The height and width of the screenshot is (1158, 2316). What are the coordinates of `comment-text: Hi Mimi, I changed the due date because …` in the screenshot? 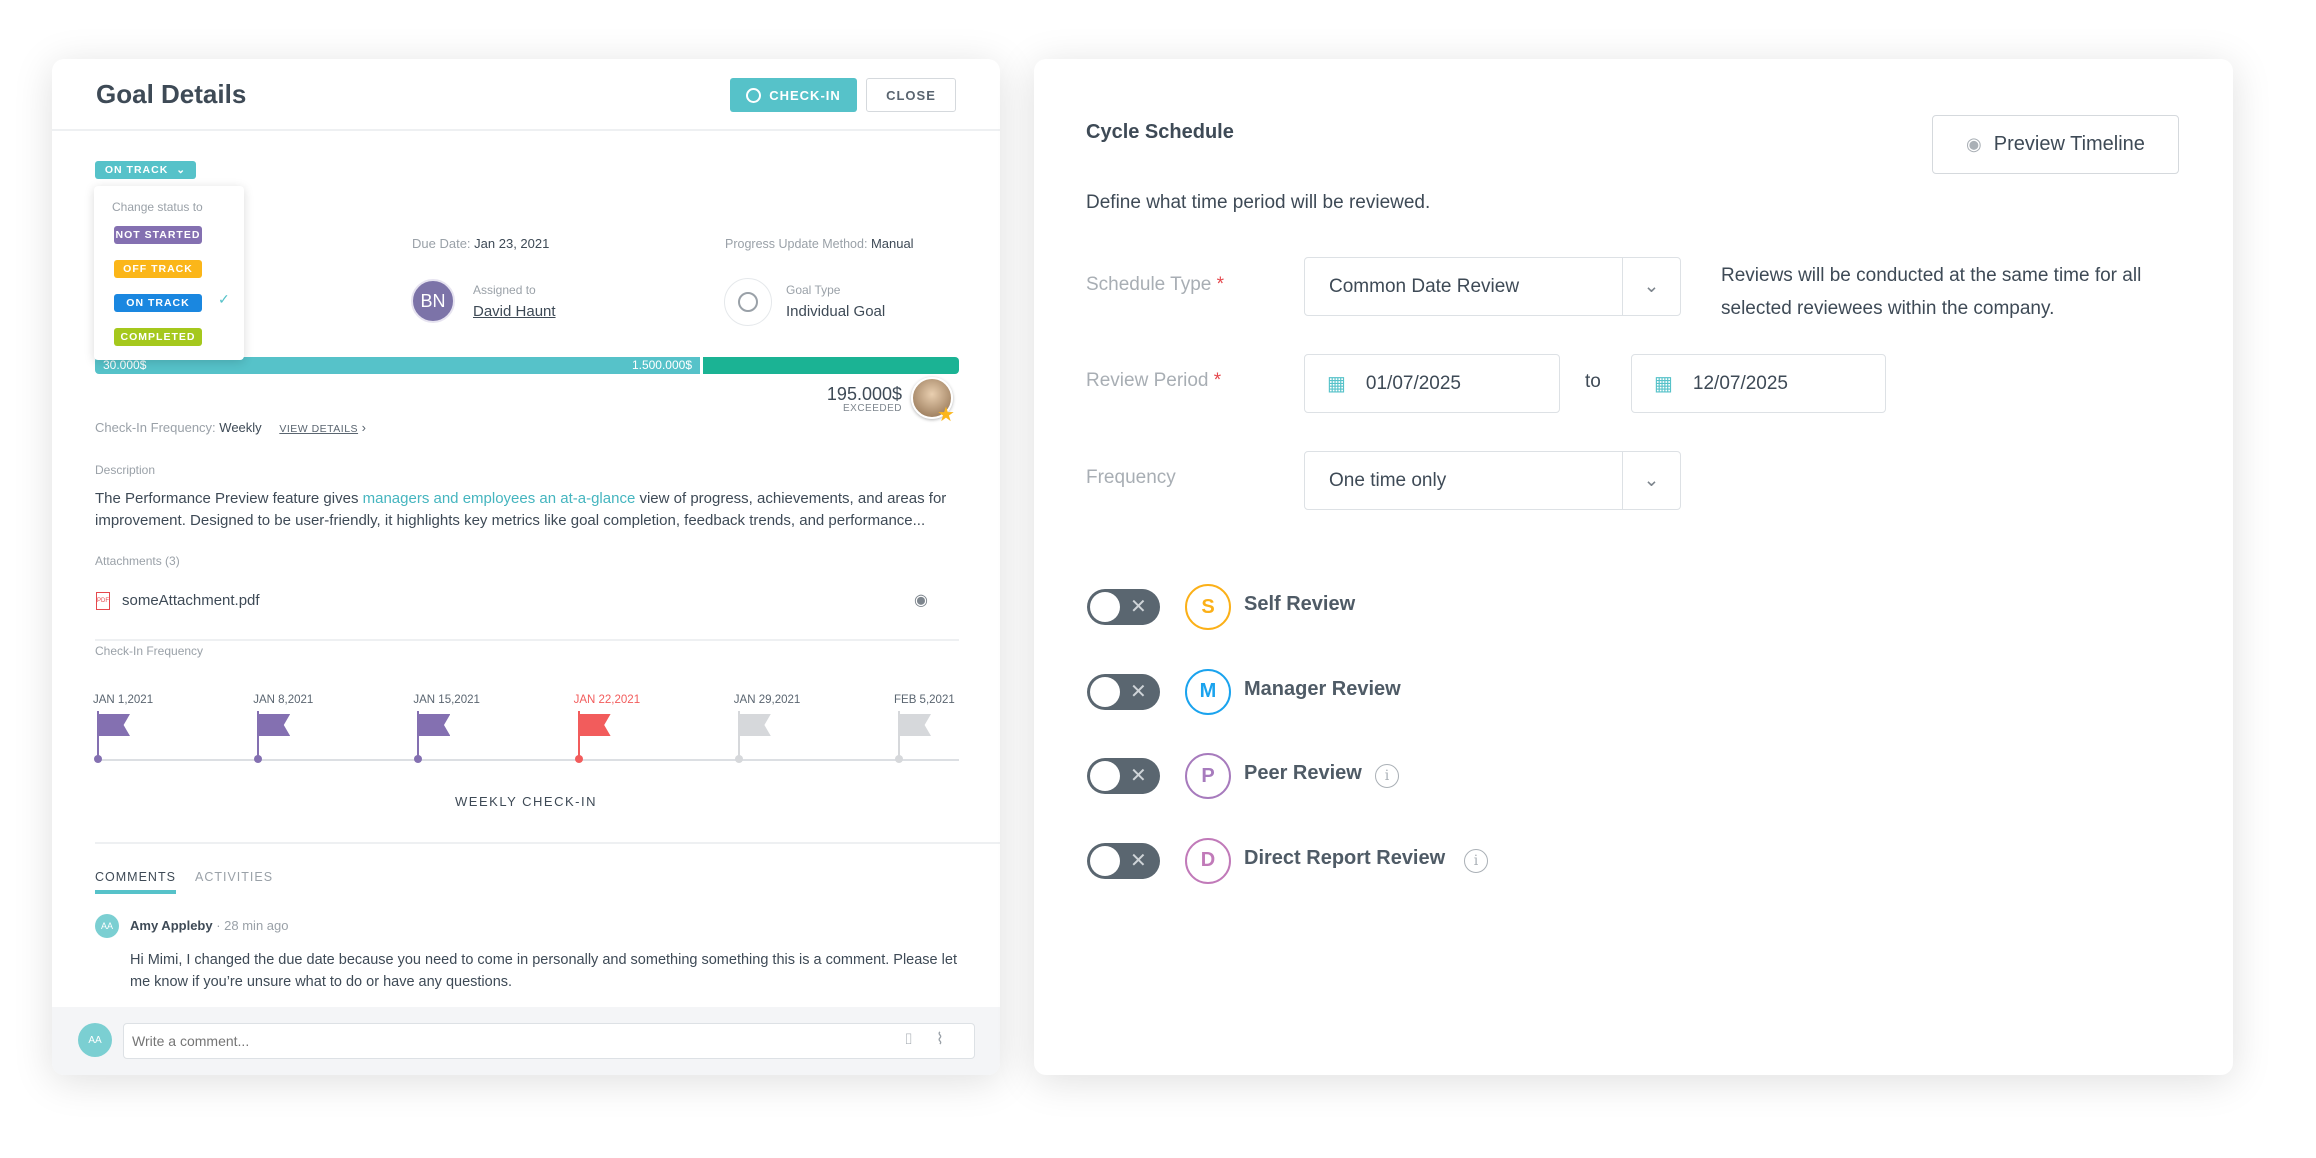 It's located at (543, 971).